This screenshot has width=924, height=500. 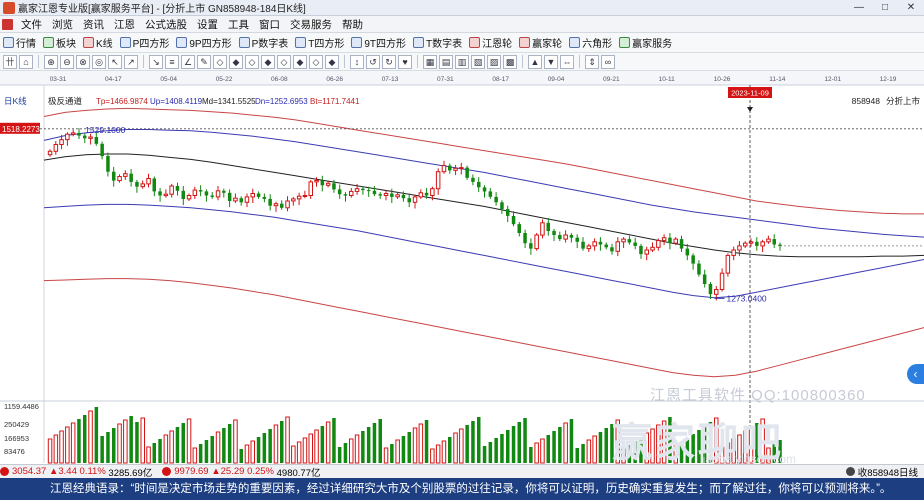 I want to click on date-tick-label: 05-04, so click(x=168, y=79).